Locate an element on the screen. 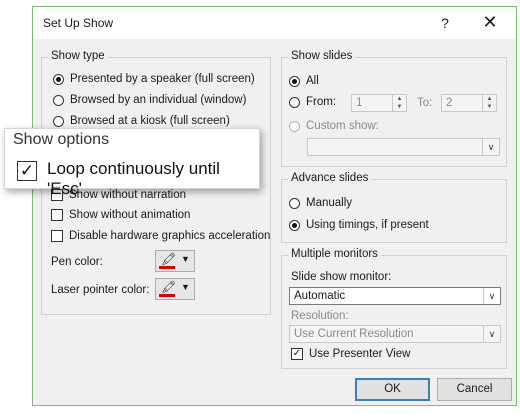  disable-hw-acceleration-option: Disable hardware graphics acceleration is located at coordinates (160, 236).